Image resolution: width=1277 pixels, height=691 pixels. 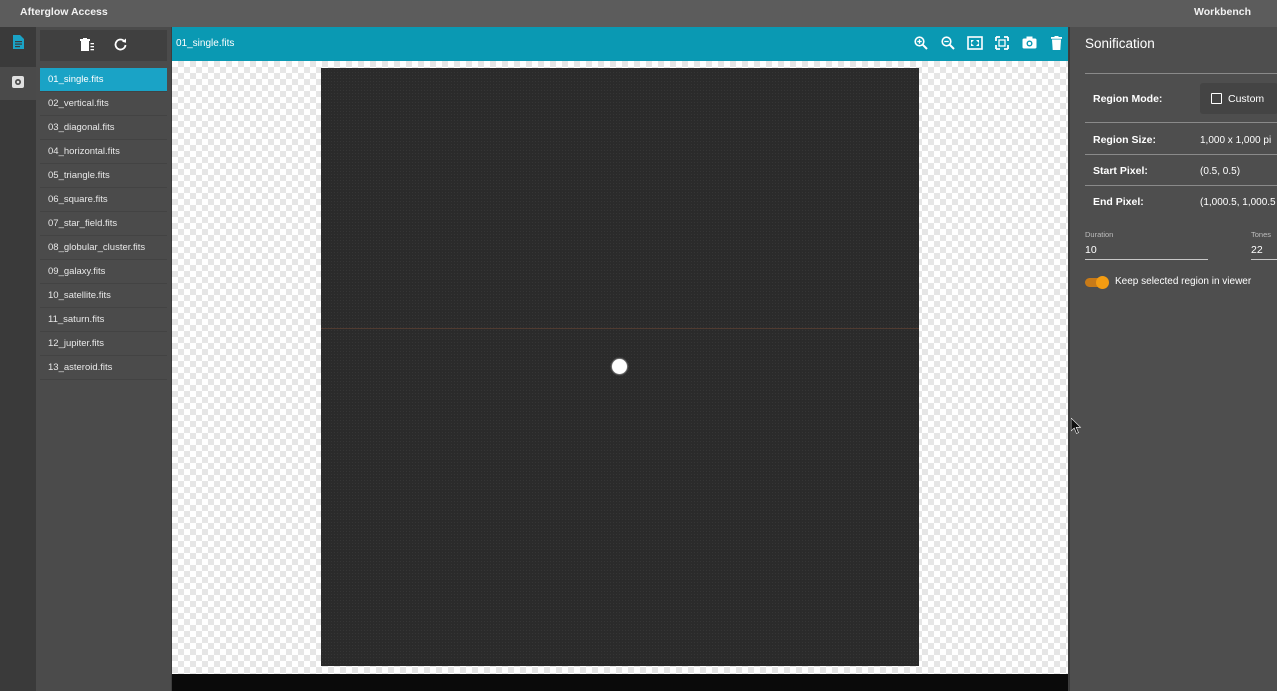 What do you see at coordinates (1125, 140) in the screenshot?
I see `region-size-label: Region Size:` at bounding box center [1125, 140].